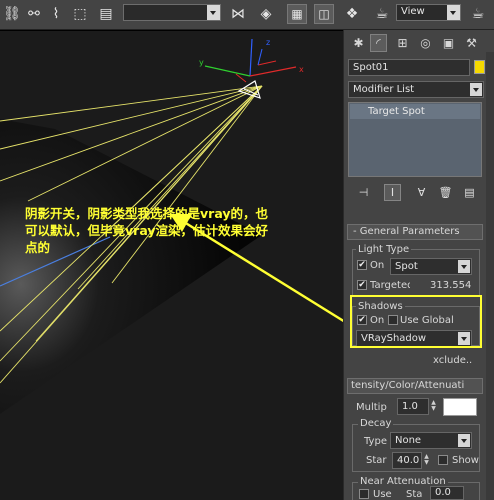 This screenshot has height=500, width=494. I want to click on light-type-label: Light Type, so click(384, 250).